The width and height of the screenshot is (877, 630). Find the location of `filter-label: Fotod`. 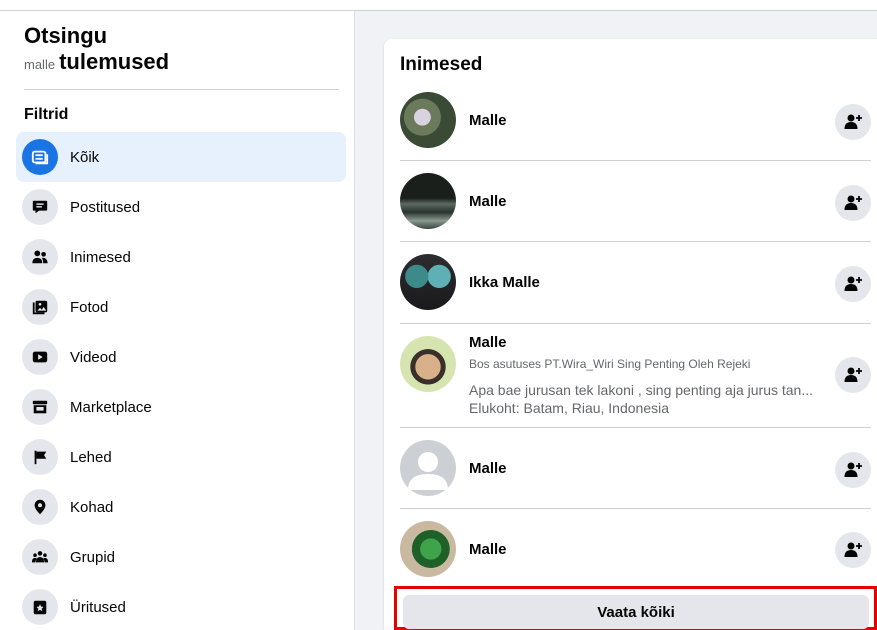

filter-label: Fotod is located at coordinates (89, 307).